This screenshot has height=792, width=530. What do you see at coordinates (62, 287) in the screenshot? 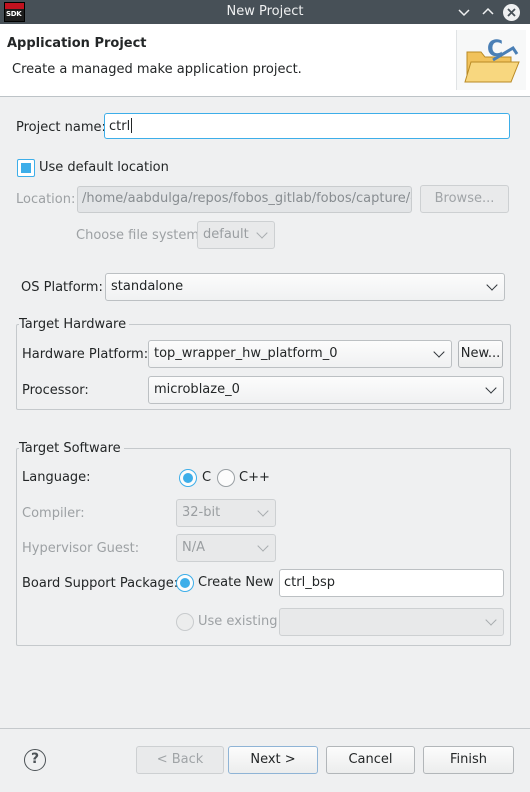
I see `os-platform-label: OS Platform:` at bounding box center [62, 287].